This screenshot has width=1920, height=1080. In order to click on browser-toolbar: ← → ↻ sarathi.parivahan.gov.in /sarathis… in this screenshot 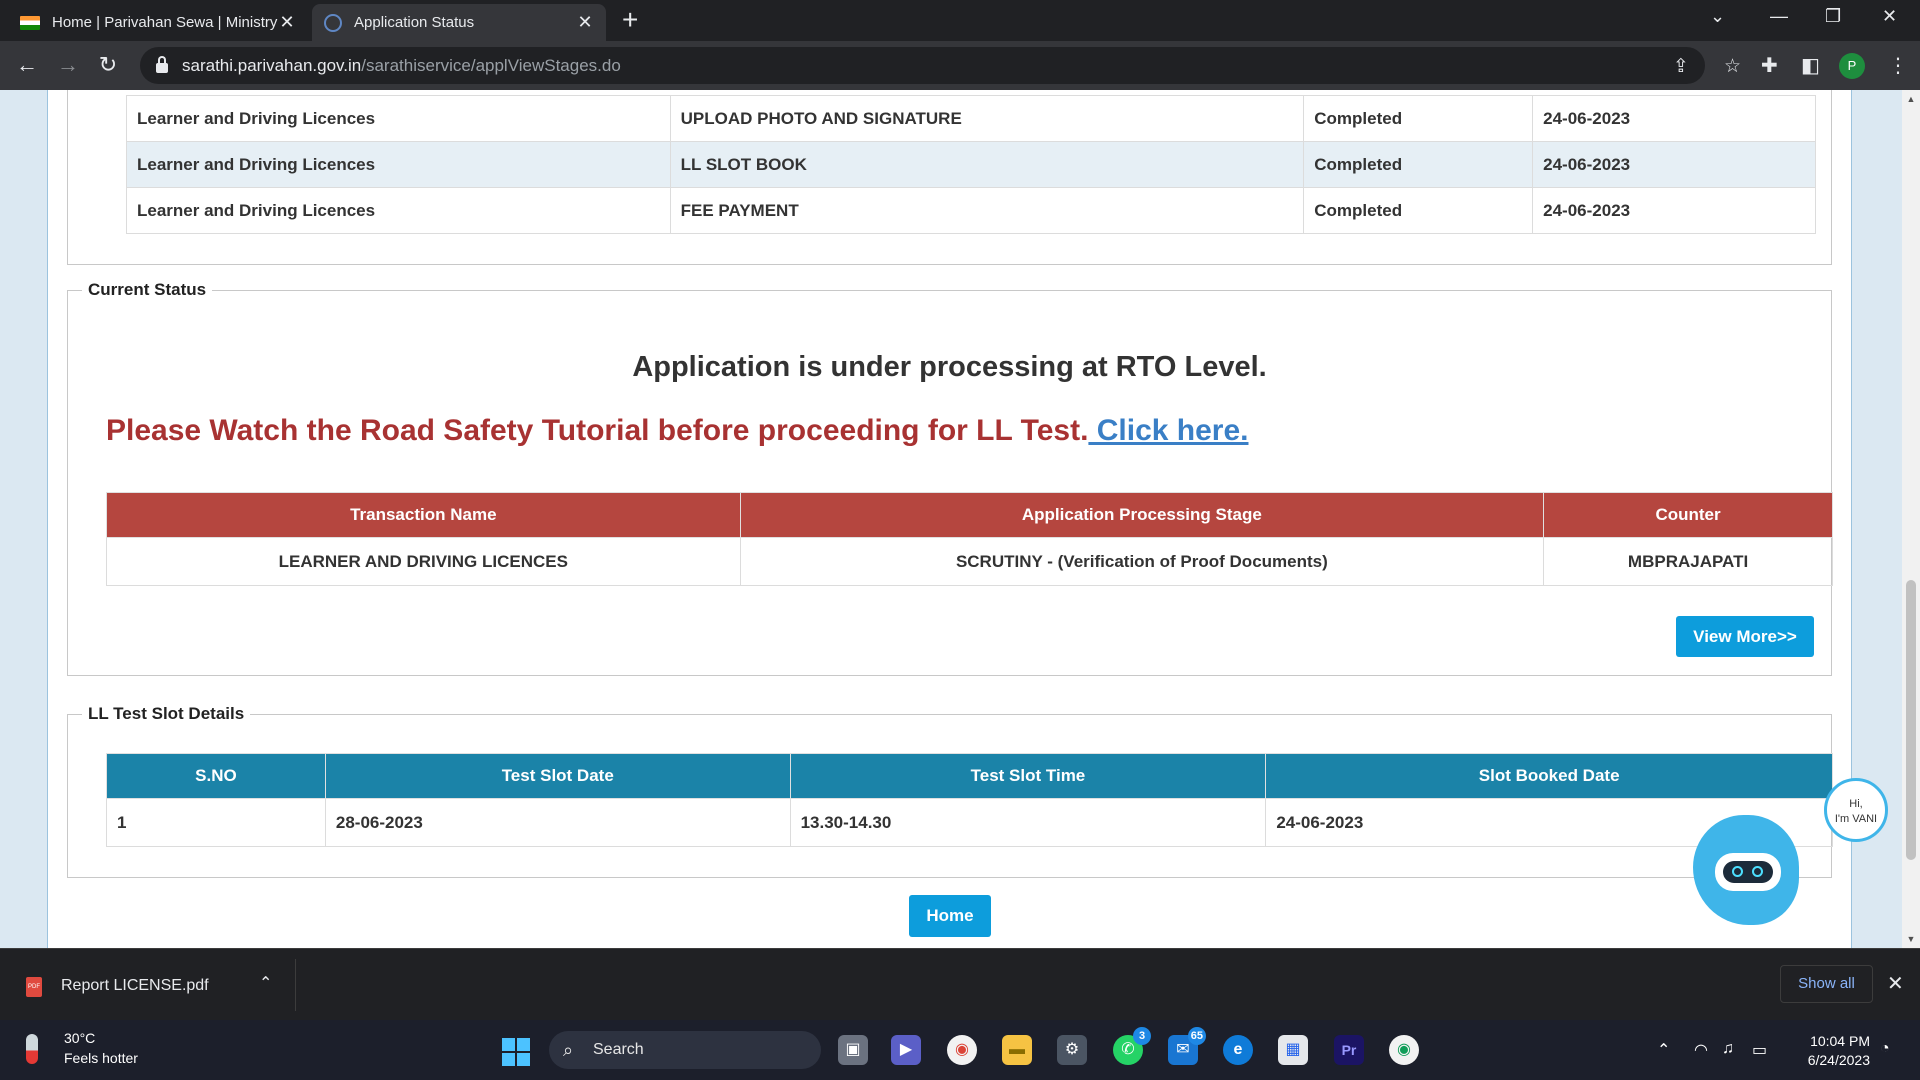, I will do `click(960, 65)`.